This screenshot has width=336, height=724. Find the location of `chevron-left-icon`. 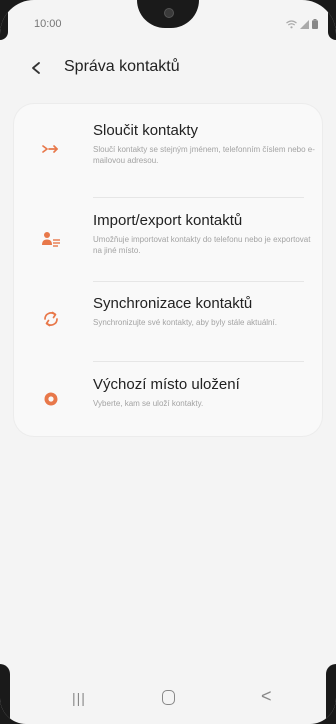

chevron-left-icon is located at coordinates (36, 68).